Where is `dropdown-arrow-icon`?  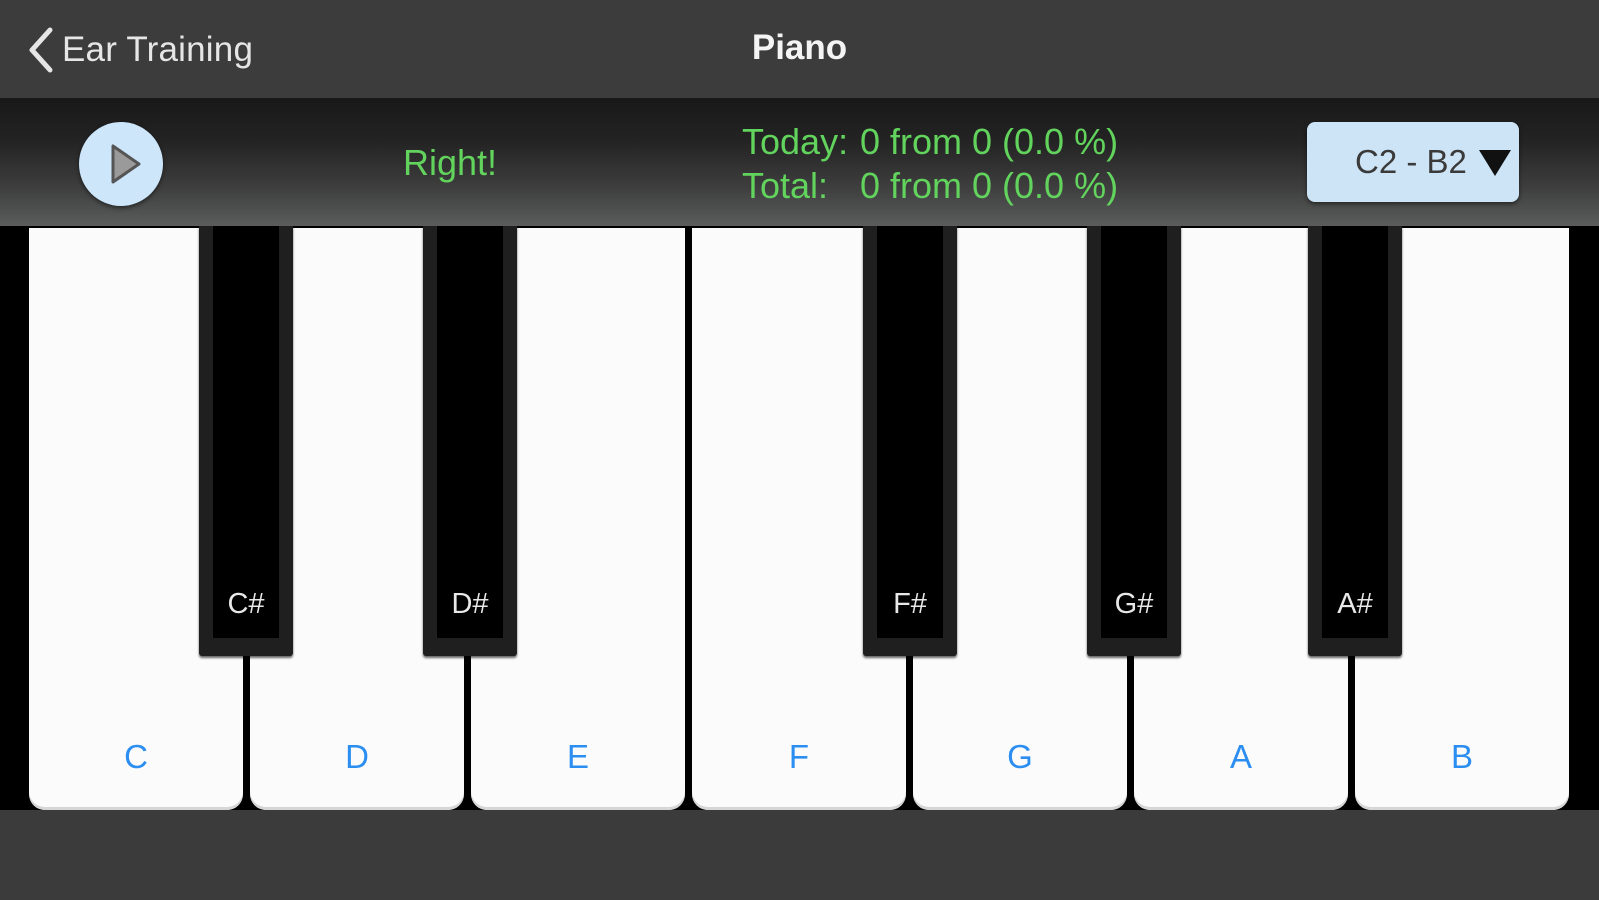 dropdown-arrow-icon is located at coordinates (1495, 163).